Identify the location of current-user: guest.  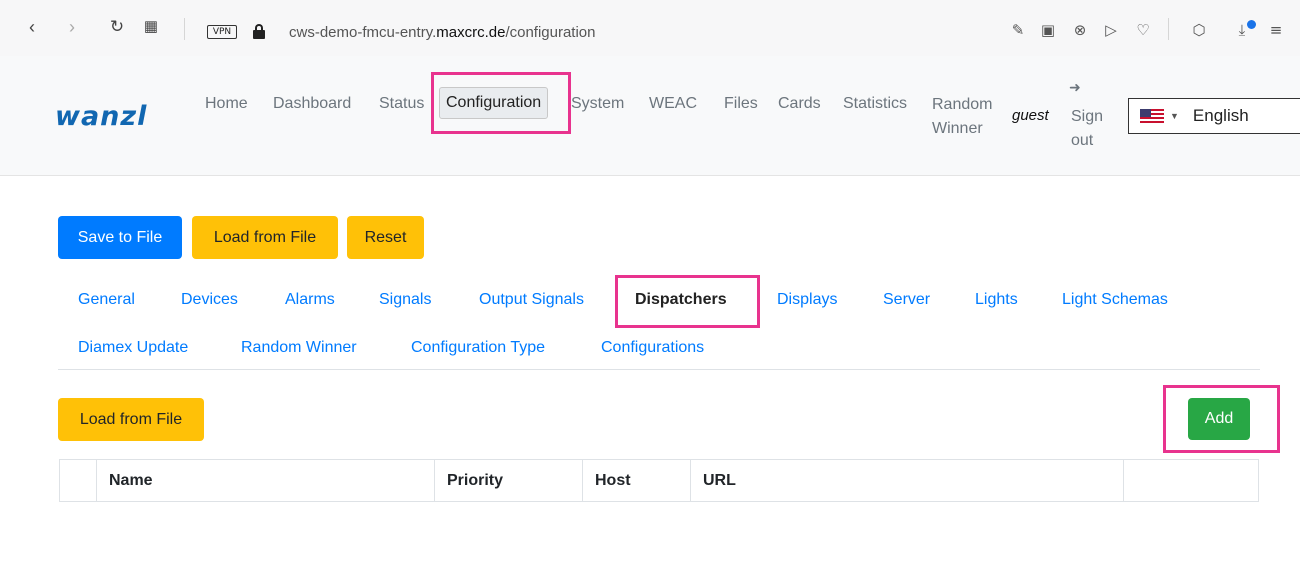
(1030, 115).